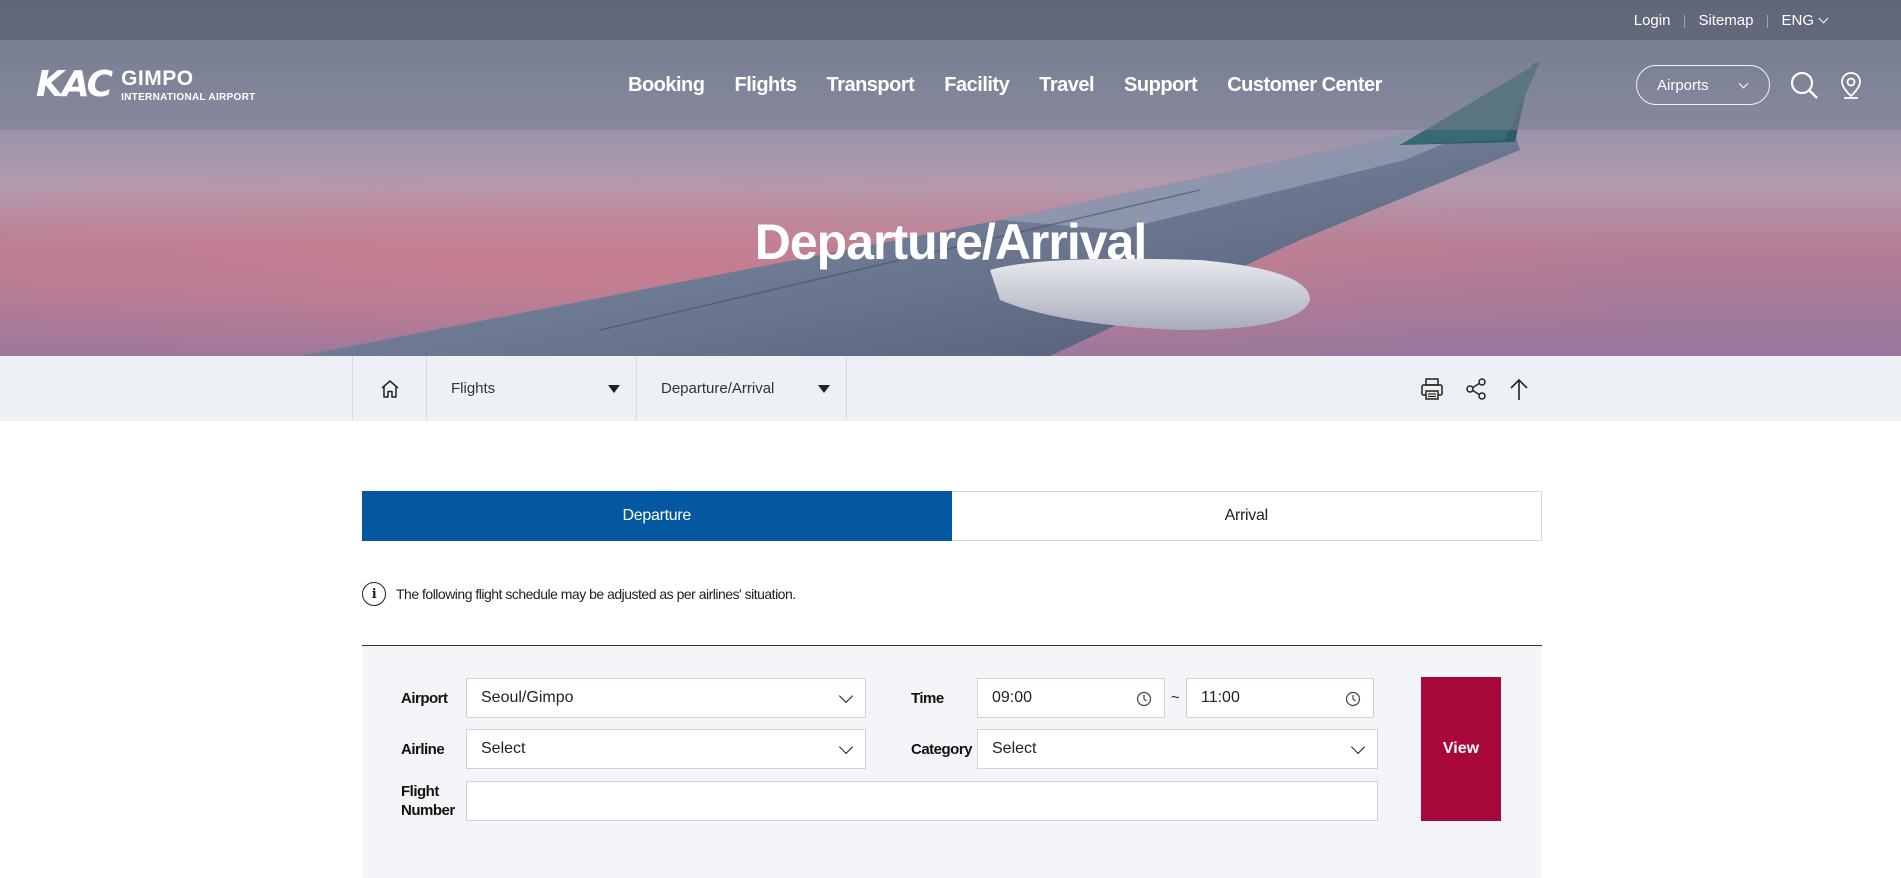 The width and height of the screenshot is (1901, 878). Describe the element at coordinates (1461, 749) in the screenshot. I see `view-button: View` at that location.